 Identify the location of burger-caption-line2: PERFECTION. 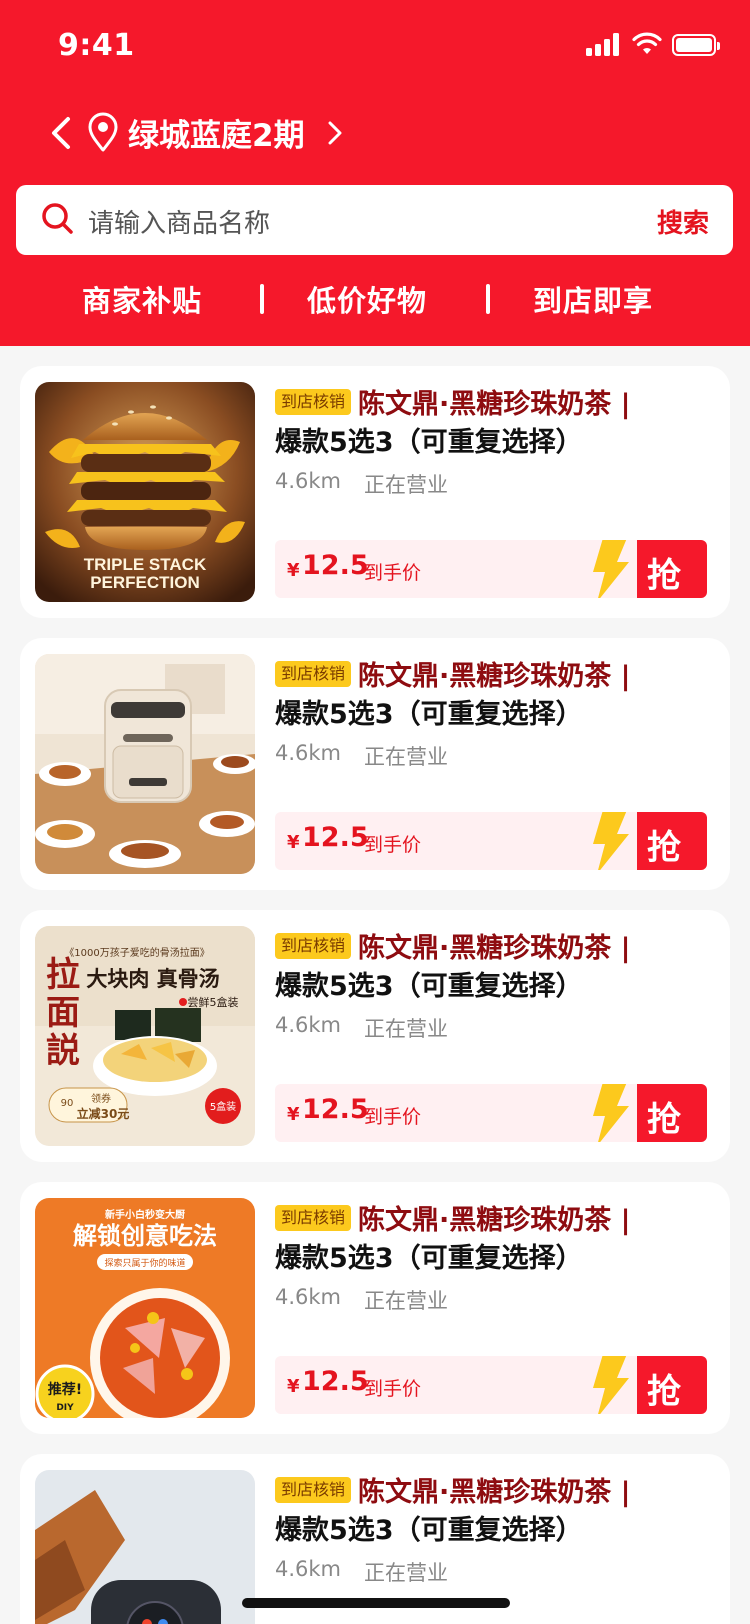
(145, 582).